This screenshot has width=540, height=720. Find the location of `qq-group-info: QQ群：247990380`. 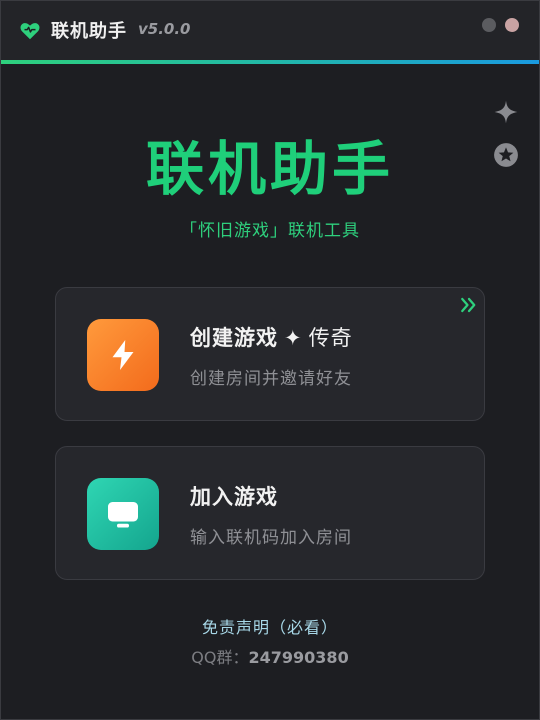

qq-group-info: QQ群：247990380 is located at coordinates (270, 656).